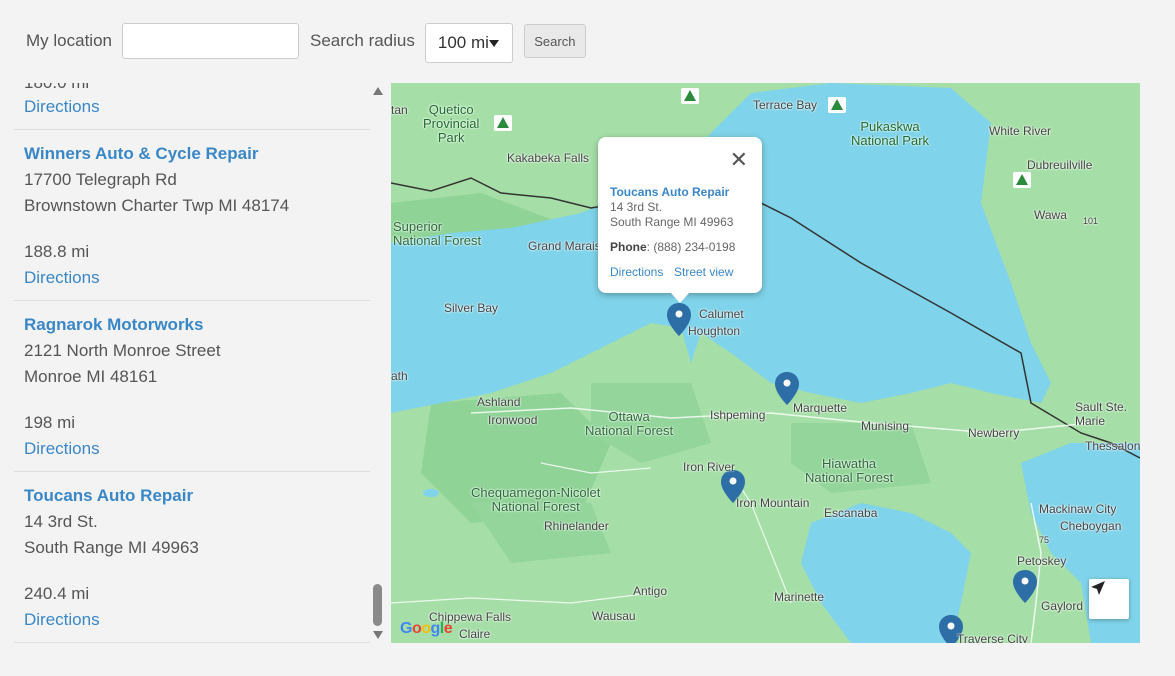 This screenshot has height=676, width=1175. I want to click on store-address-line2: Monroe MI 48161, so click(91, 376).